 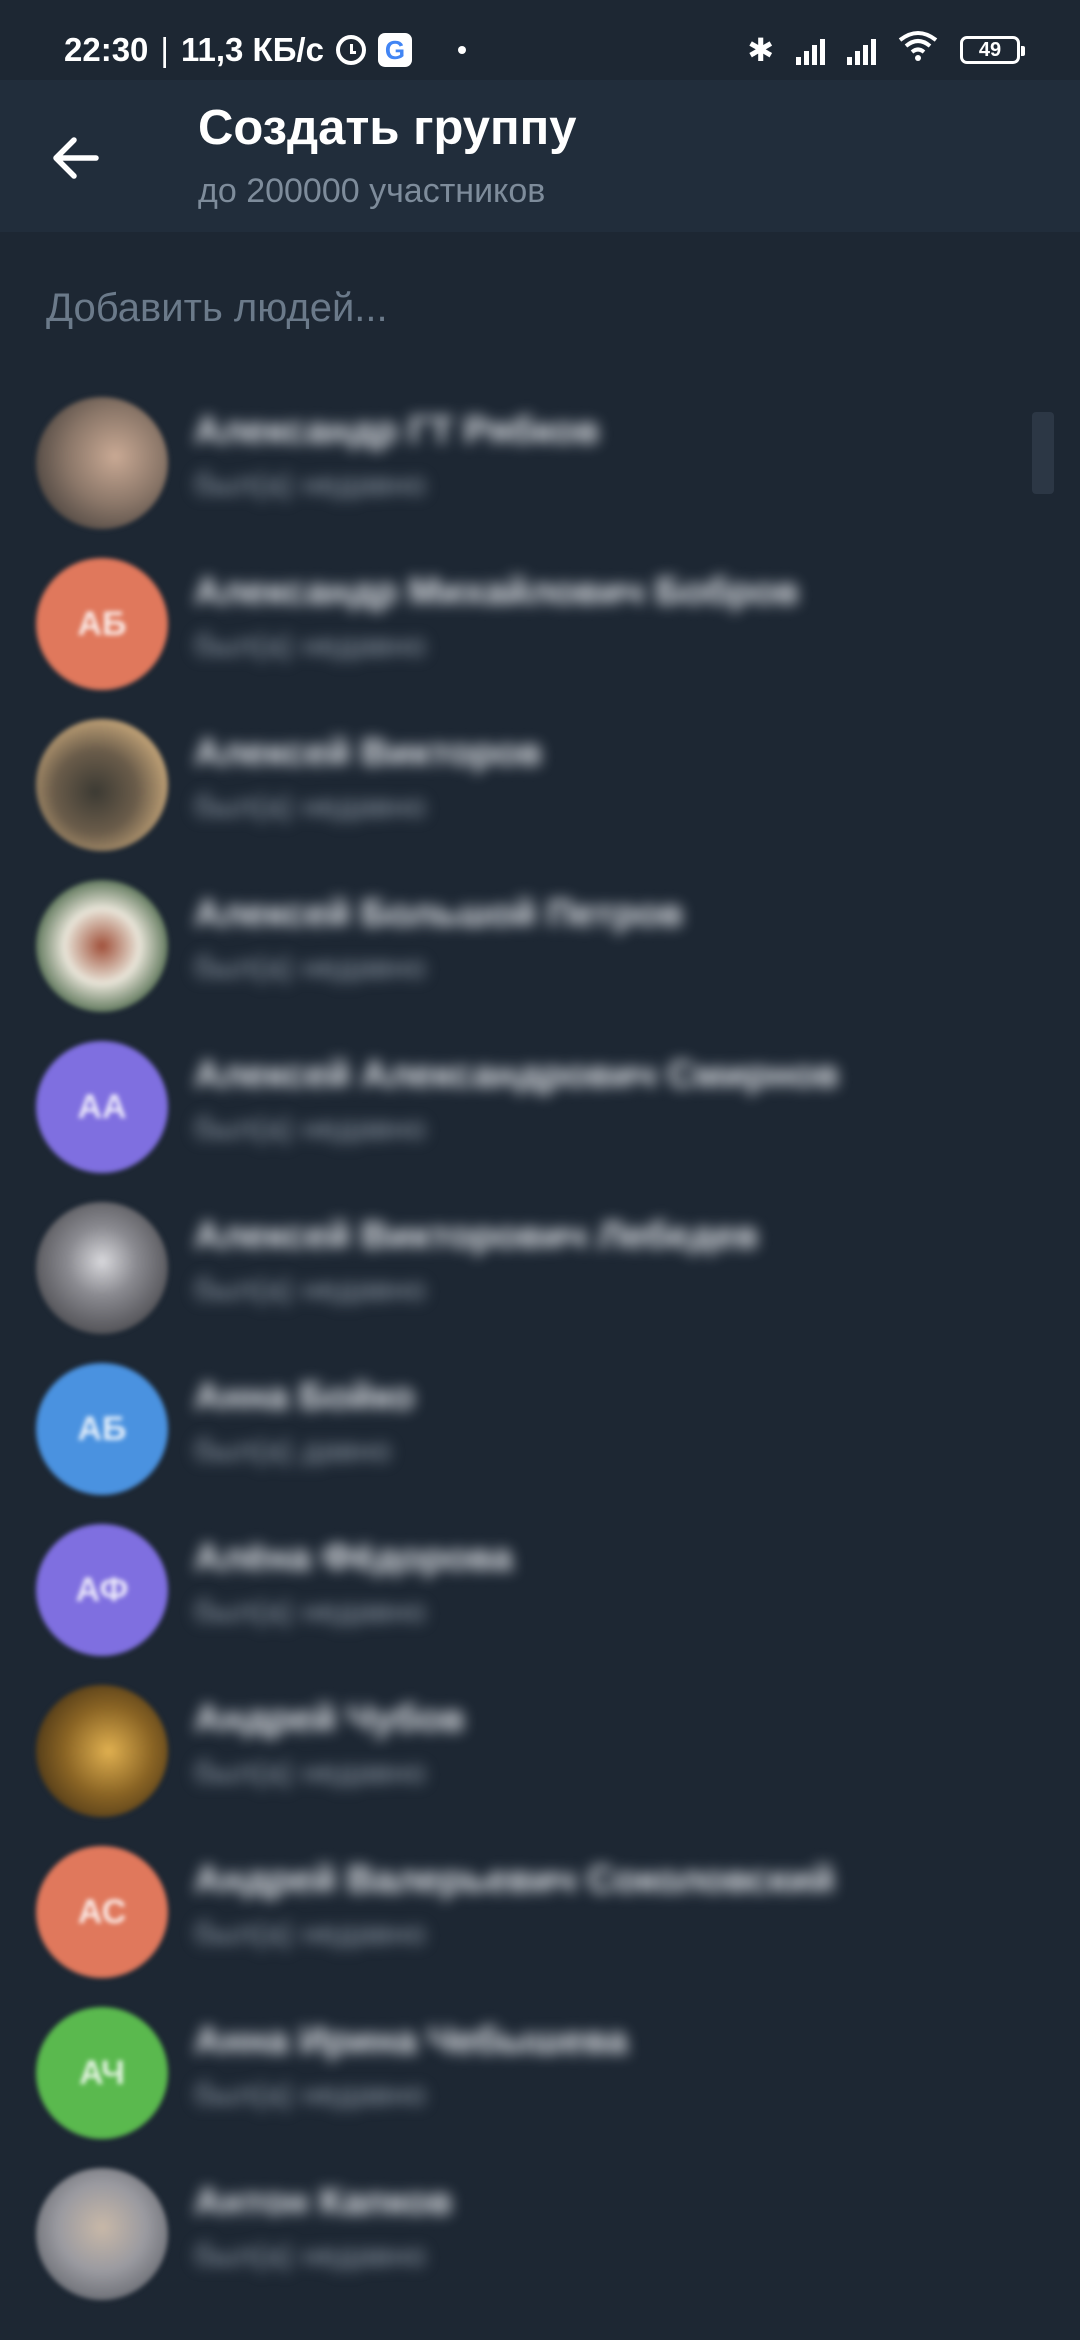 What do you see at coordinates (540, 784) in the screenshot?
I see `contact-row: Алексей Викторов был(а) недавно` at bounding box center [540, 784].